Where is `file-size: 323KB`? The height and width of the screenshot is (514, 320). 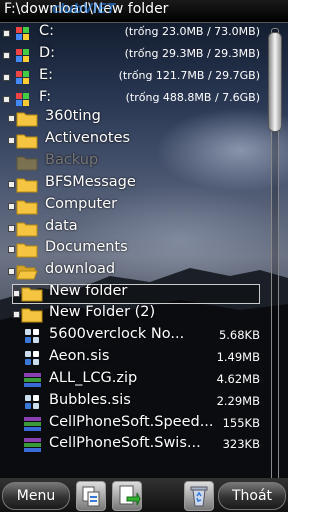 file-size: 323KB is located at coordinates (241, 444).